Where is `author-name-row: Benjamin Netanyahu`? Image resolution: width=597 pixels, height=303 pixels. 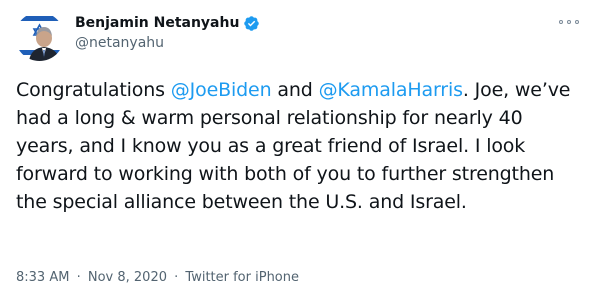 author-name-row: Benjamin Netanyahu is located at coordinates (167, 23).